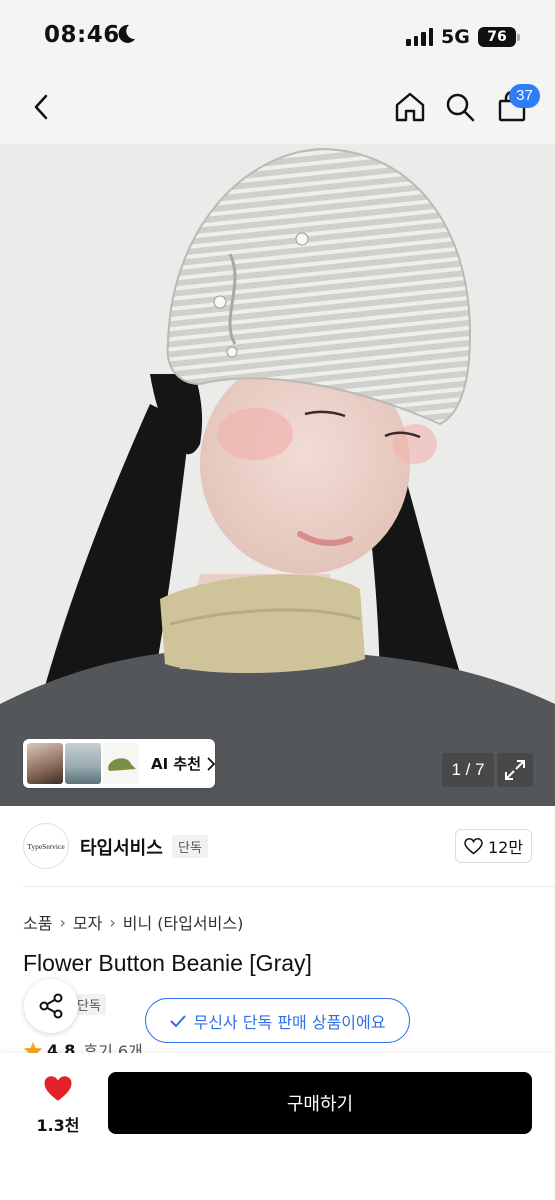 The width and height of the screenshot is (555, 1200). What do you see at coordinates (277, 108) in the screenshot?
I see `app-header` at bounding box center [277, 108].